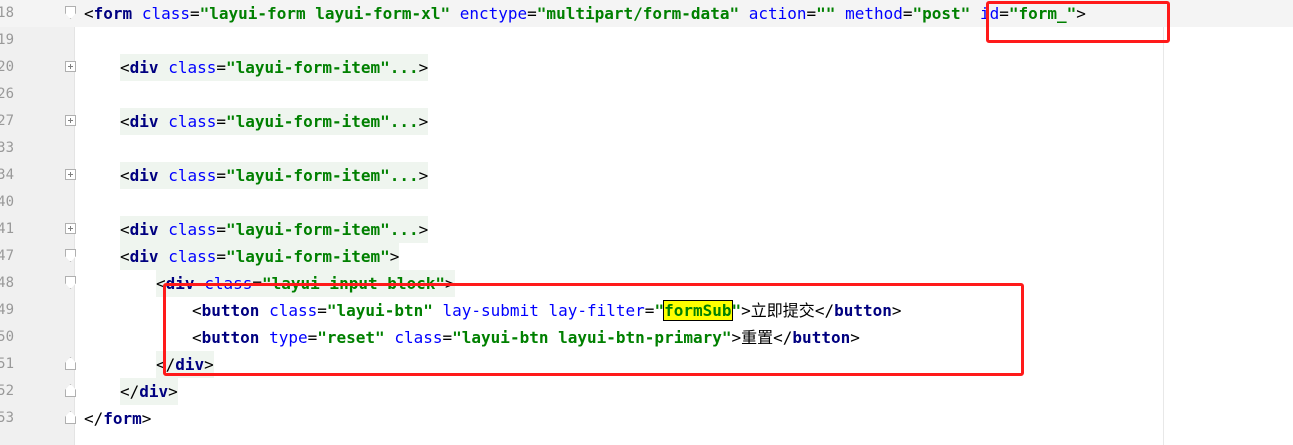 The width and height of the screenshot is (1293, 445). I want to click on code-content: </div>, so click(149, 391).